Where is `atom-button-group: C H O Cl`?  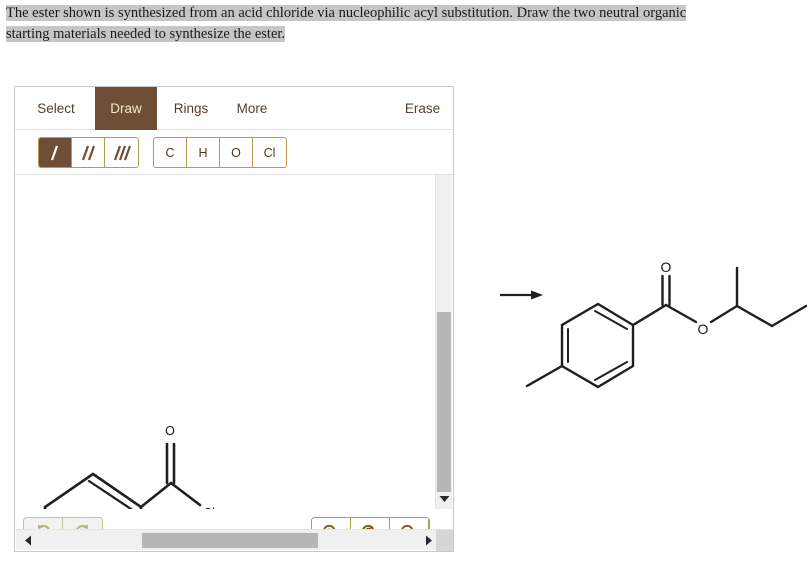
atom-button-group: C H O Cl is located at coordinates (220, 152).